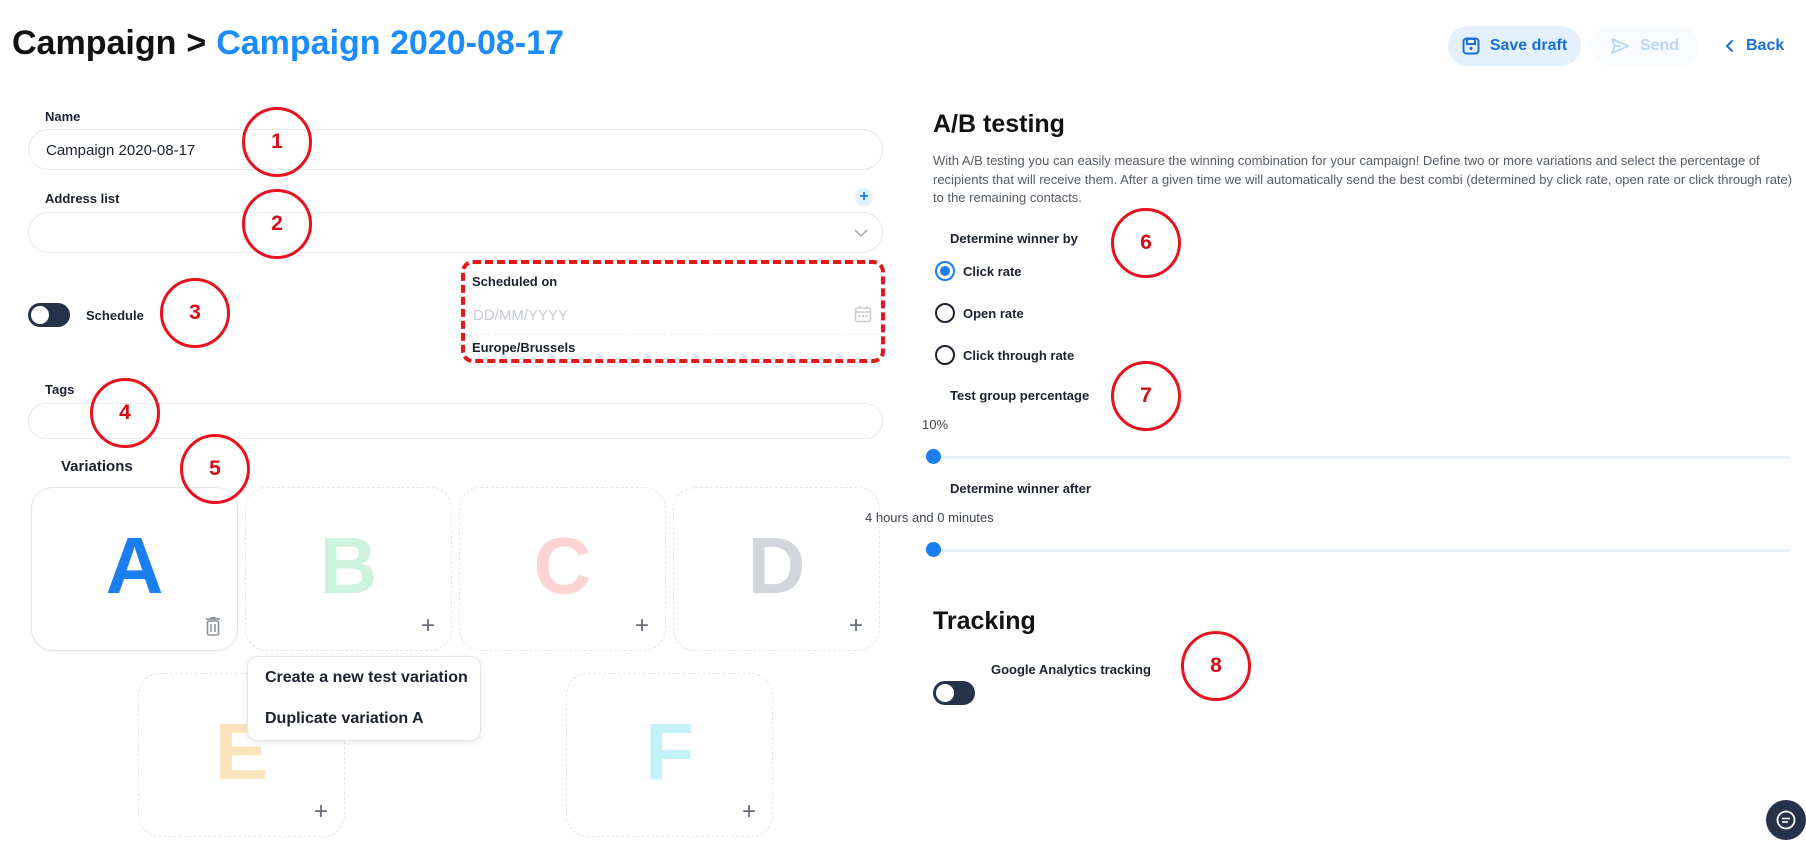 The height and width of the screenshot is (856, 1806). I want to click on menu-item-duplicate-variation: Duplicate variation A, so click(344, 719).